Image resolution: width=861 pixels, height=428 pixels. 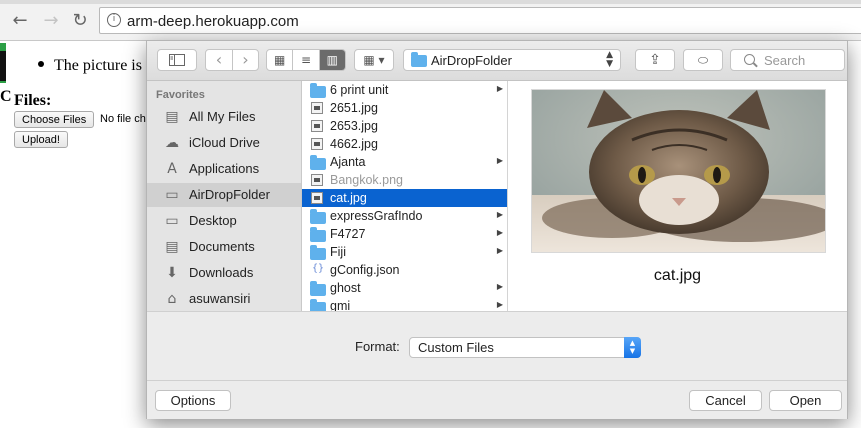 What do you see at coordinates (609, 59) in the screenshot?
I see `updown-arrows-icon: ▲ ▼` at bounding box center [609, 59].